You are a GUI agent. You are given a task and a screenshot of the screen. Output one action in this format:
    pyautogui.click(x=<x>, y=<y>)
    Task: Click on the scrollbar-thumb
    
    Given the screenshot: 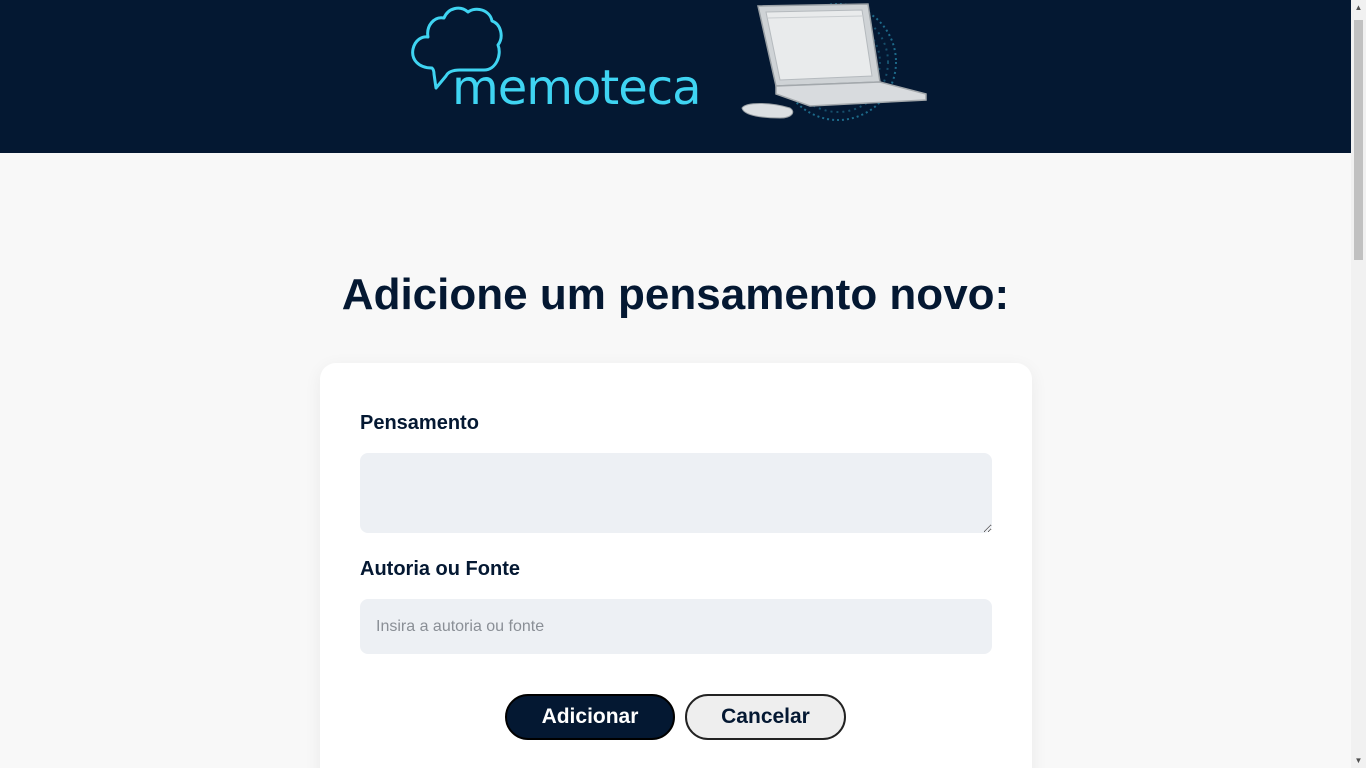 What is the action you would take?
    pyautogui.click(x=1358, y=140)
    